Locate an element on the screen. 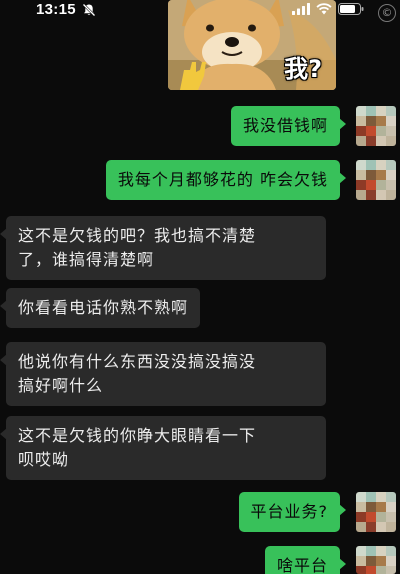  message-row: 这不是欠钱的吧？我也搞不清楚 了，谁搞得清楚啊 is located at coordinates (200, 248).